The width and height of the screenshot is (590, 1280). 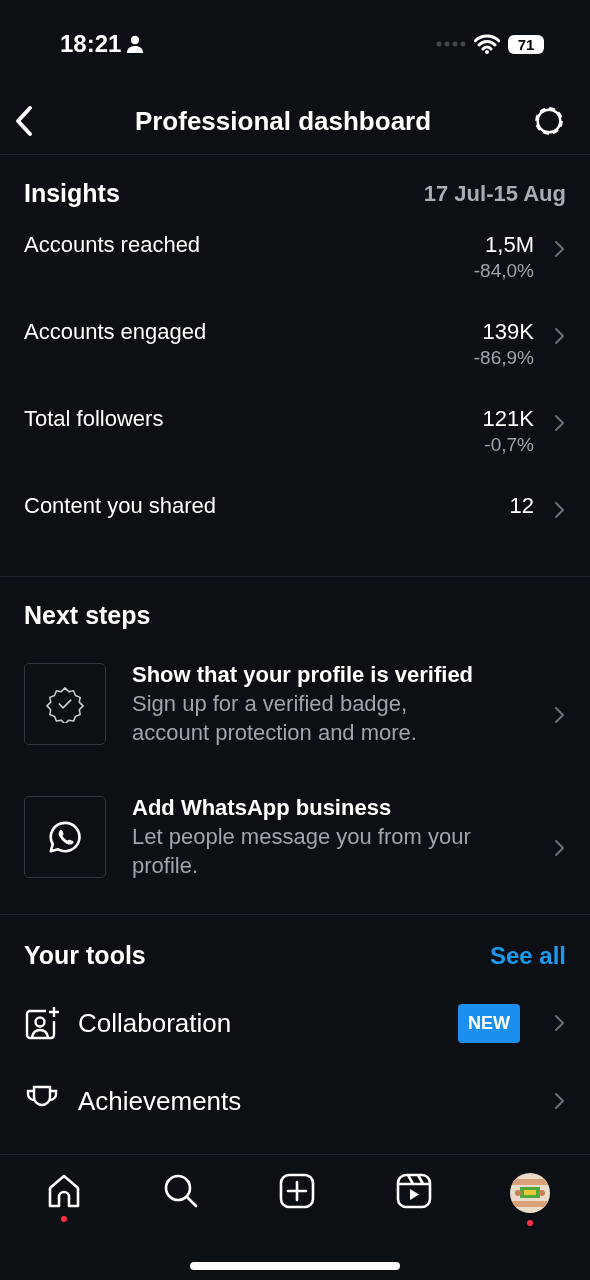 What do you see at coordinates (72, 193) in the screenshot?
I see `section-title: Insights` at bounding box center [72, 193].